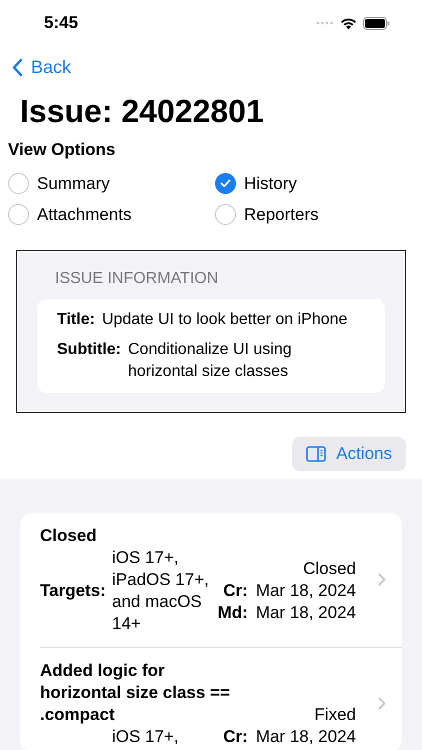 The width and height of the screenshot is (422, 750). Describe the element at coordinates (89, 350) in the screenshot. I see `field-label: Subtitle:` at that location.